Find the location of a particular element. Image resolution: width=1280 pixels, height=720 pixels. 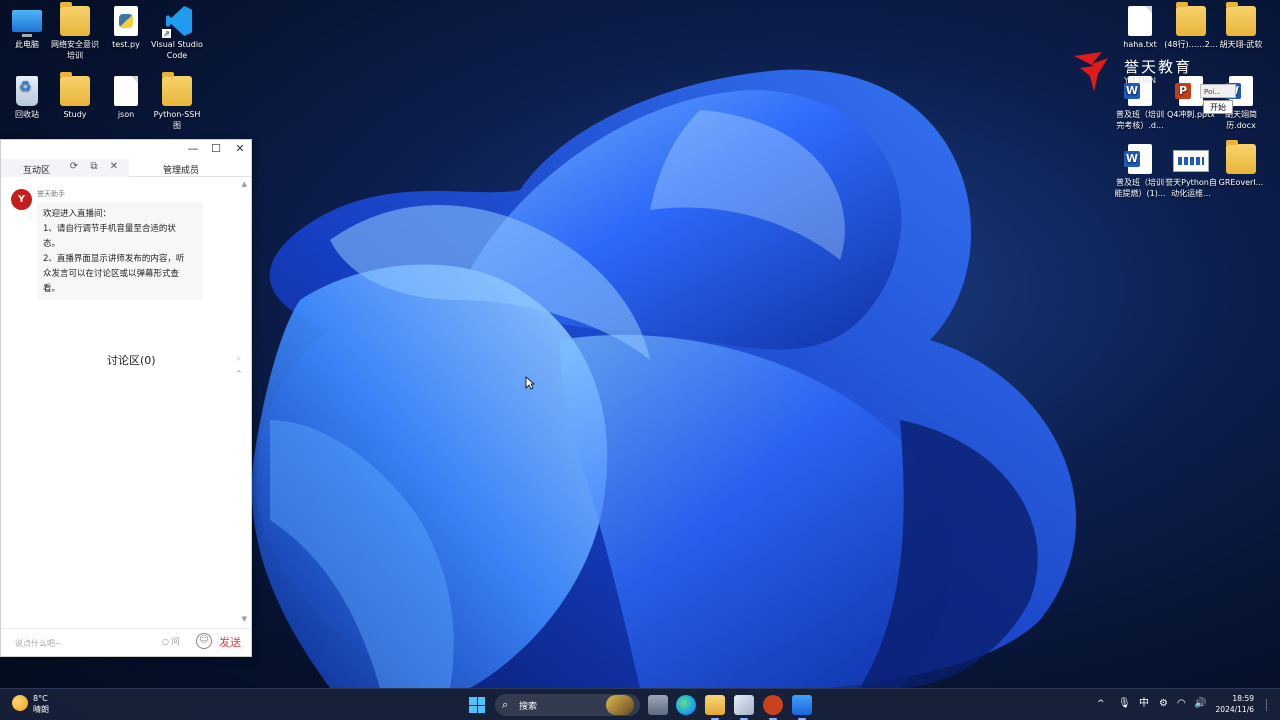

watermark-text: 誉天教育 is located at coordinates (1158, 67).